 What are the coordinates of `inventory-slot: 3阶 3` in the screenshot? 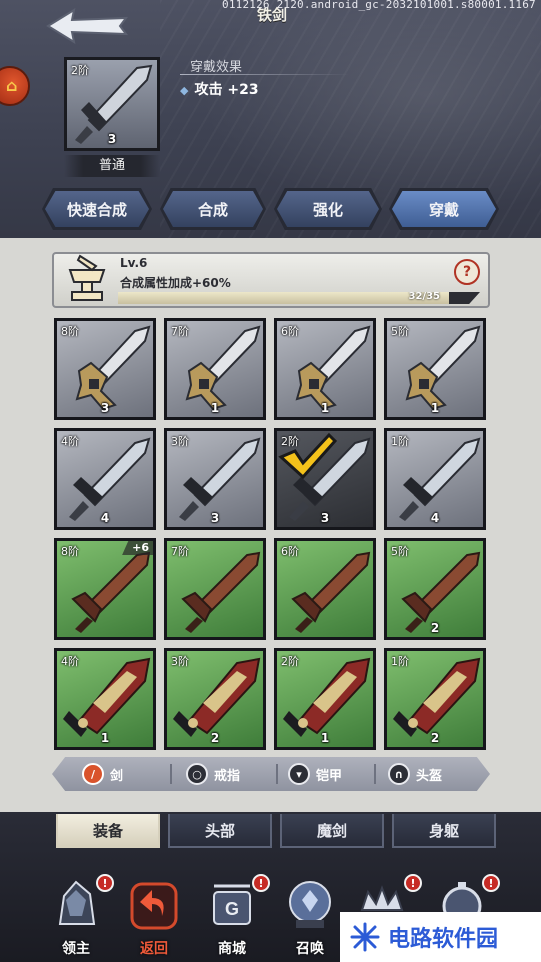 It's located at (215, 479).